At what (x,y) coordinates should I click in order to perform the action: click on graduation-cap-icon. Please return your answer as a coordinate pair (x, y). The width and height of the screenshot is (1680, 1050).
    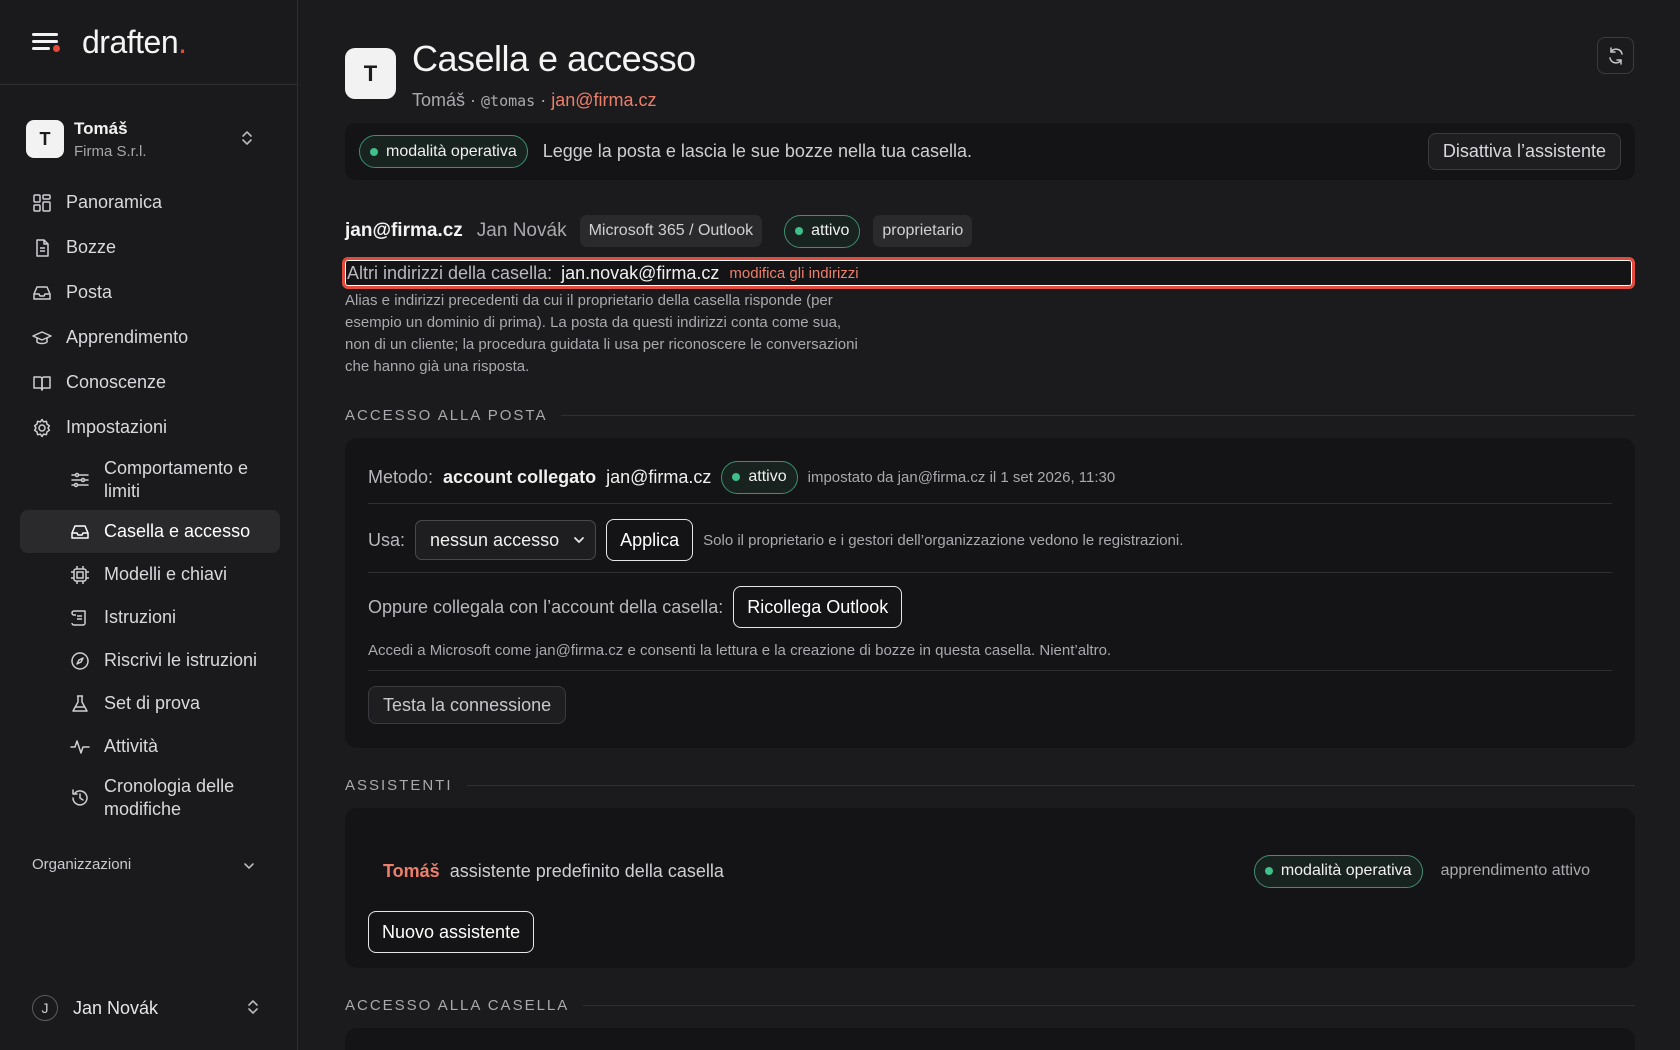
    Looking at the image, I should click on (42, 337).